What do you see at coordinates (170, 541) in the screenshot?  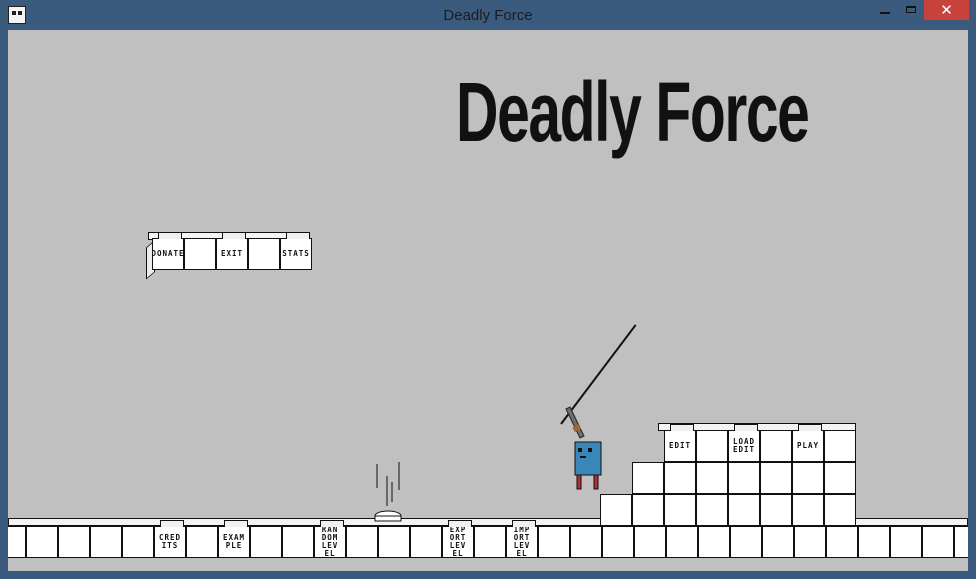 I see `credits-label: CRED ITS` at bounding box center [170, 541].